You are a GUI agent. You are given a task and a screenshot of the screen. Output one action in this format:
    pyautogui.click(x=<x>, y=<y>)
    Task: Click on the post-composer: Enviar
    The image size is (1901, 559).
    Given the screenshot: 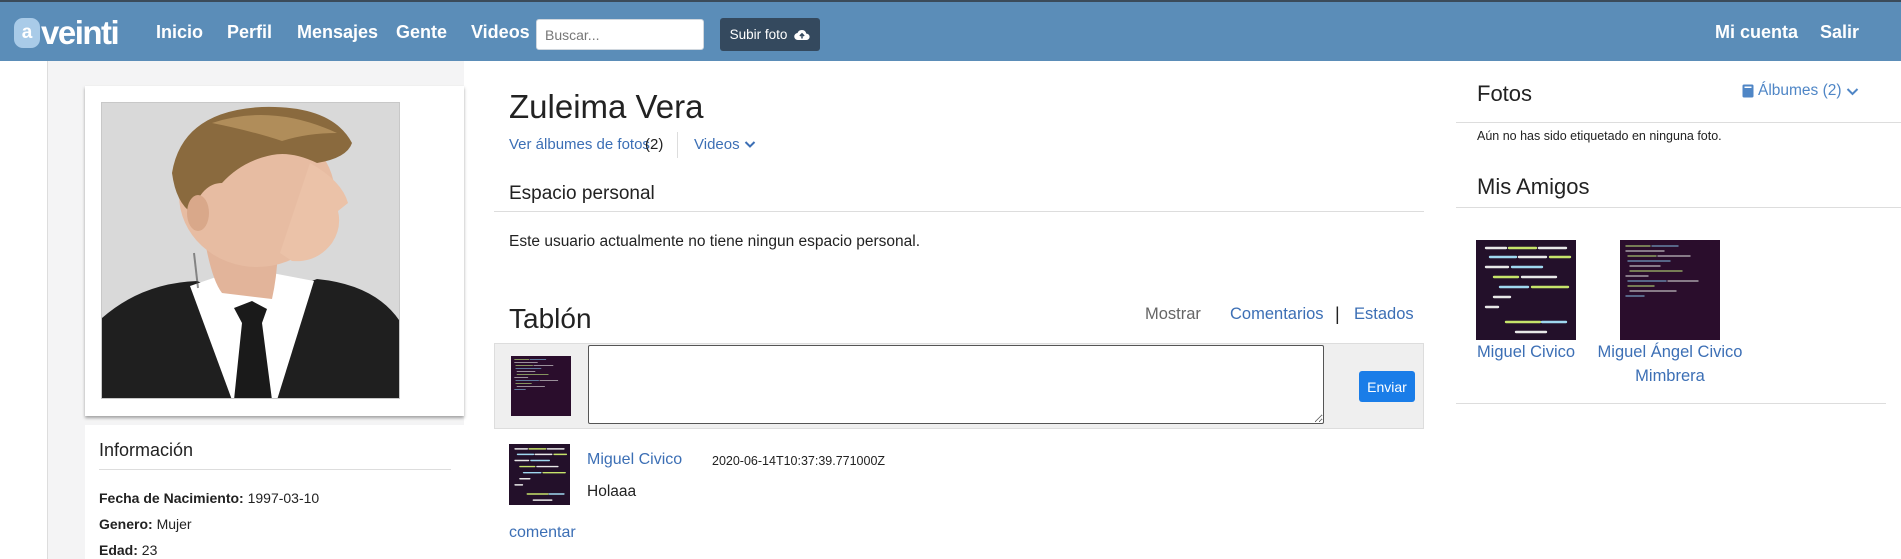 What is the action you would take?
    pyautogui.click(x=959, y=386)
    